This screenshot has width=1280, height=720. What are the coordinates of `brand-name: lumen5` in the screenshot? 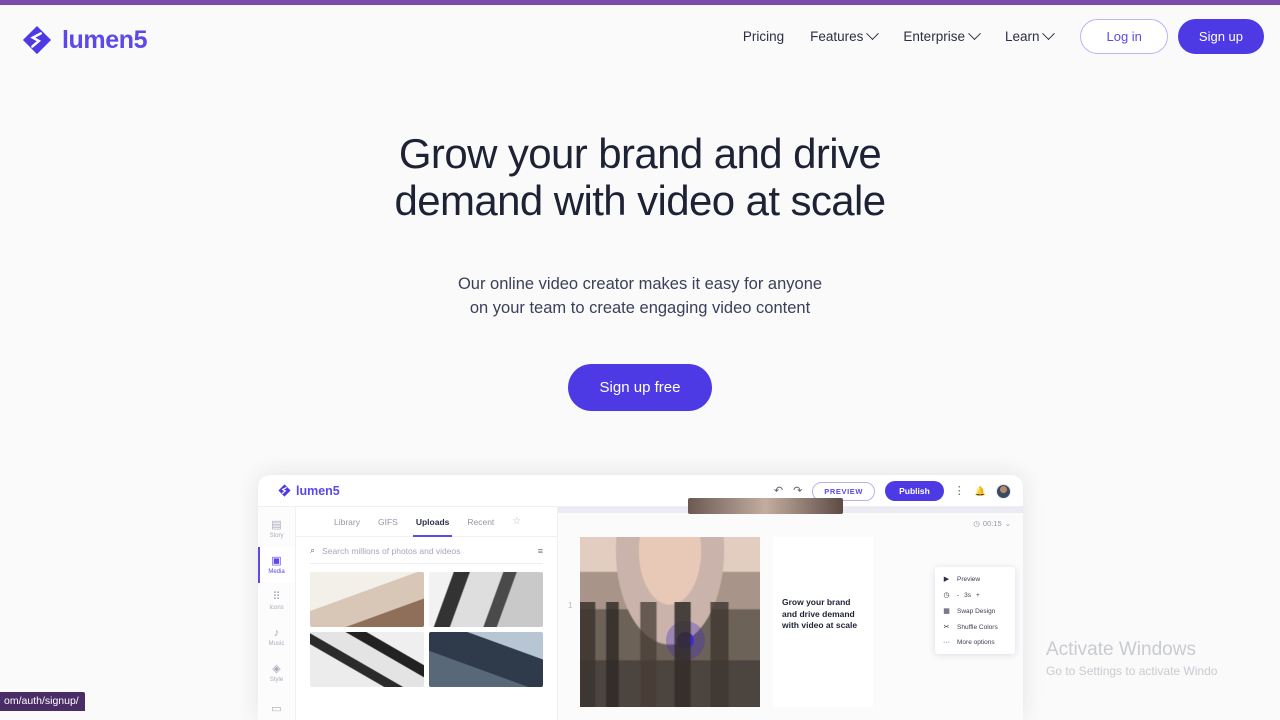 It's located at (105, 39).